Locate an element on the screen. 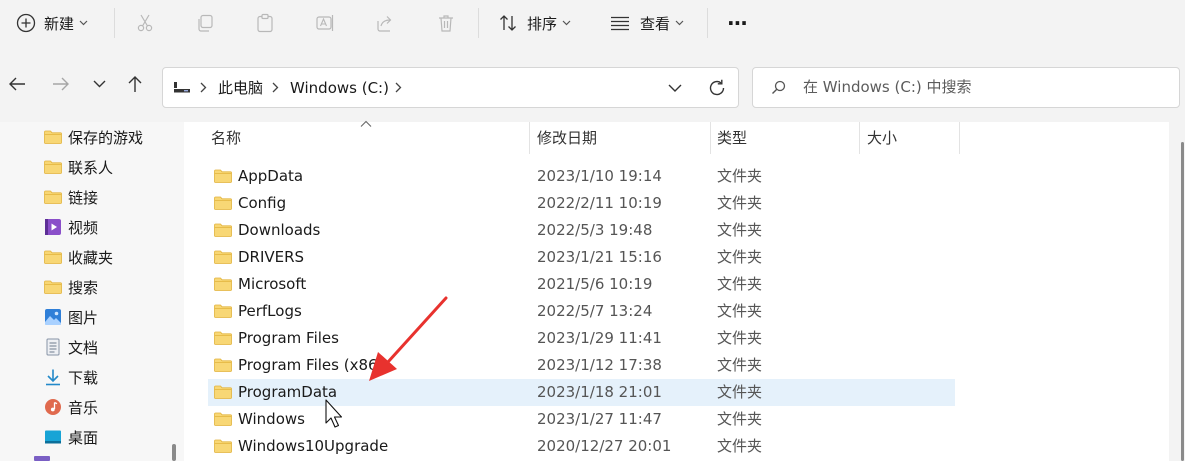 The image size is (1185, 461). plus-circle-icon is located at coordinates (26, 23).